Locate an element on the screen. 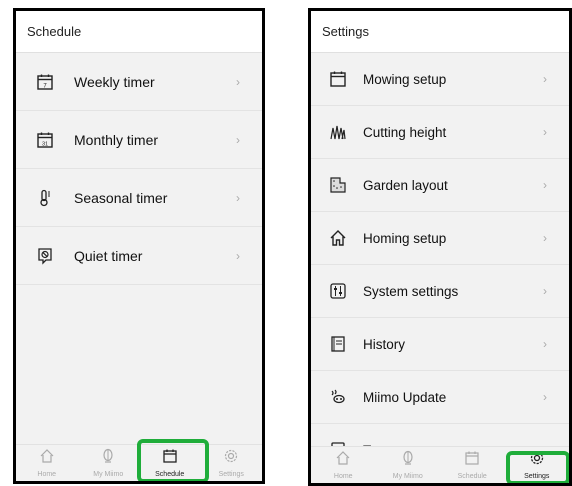 This screenshot has width=572, height=486. menu-item-history: History › is located at coordinates (440, 344).